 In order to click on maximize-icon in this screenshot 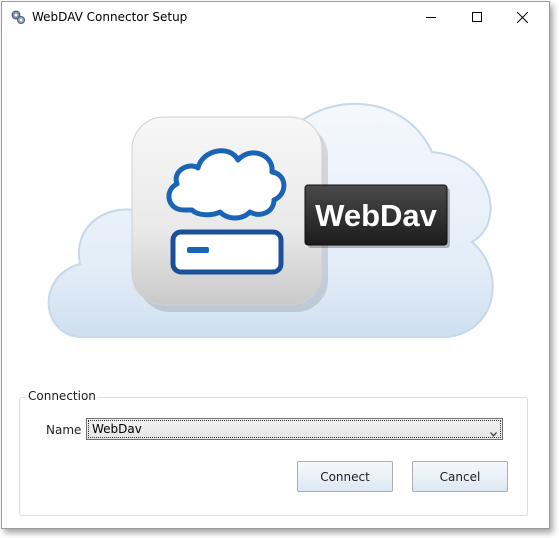, I will do `click(477, 17)`.